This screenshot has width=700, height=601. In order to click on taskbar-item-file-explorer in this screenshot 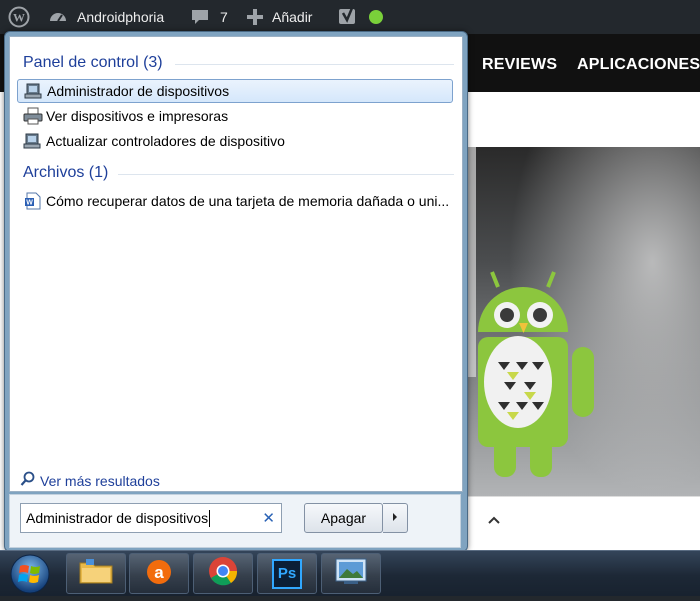, I will do `click(96, 573)`.